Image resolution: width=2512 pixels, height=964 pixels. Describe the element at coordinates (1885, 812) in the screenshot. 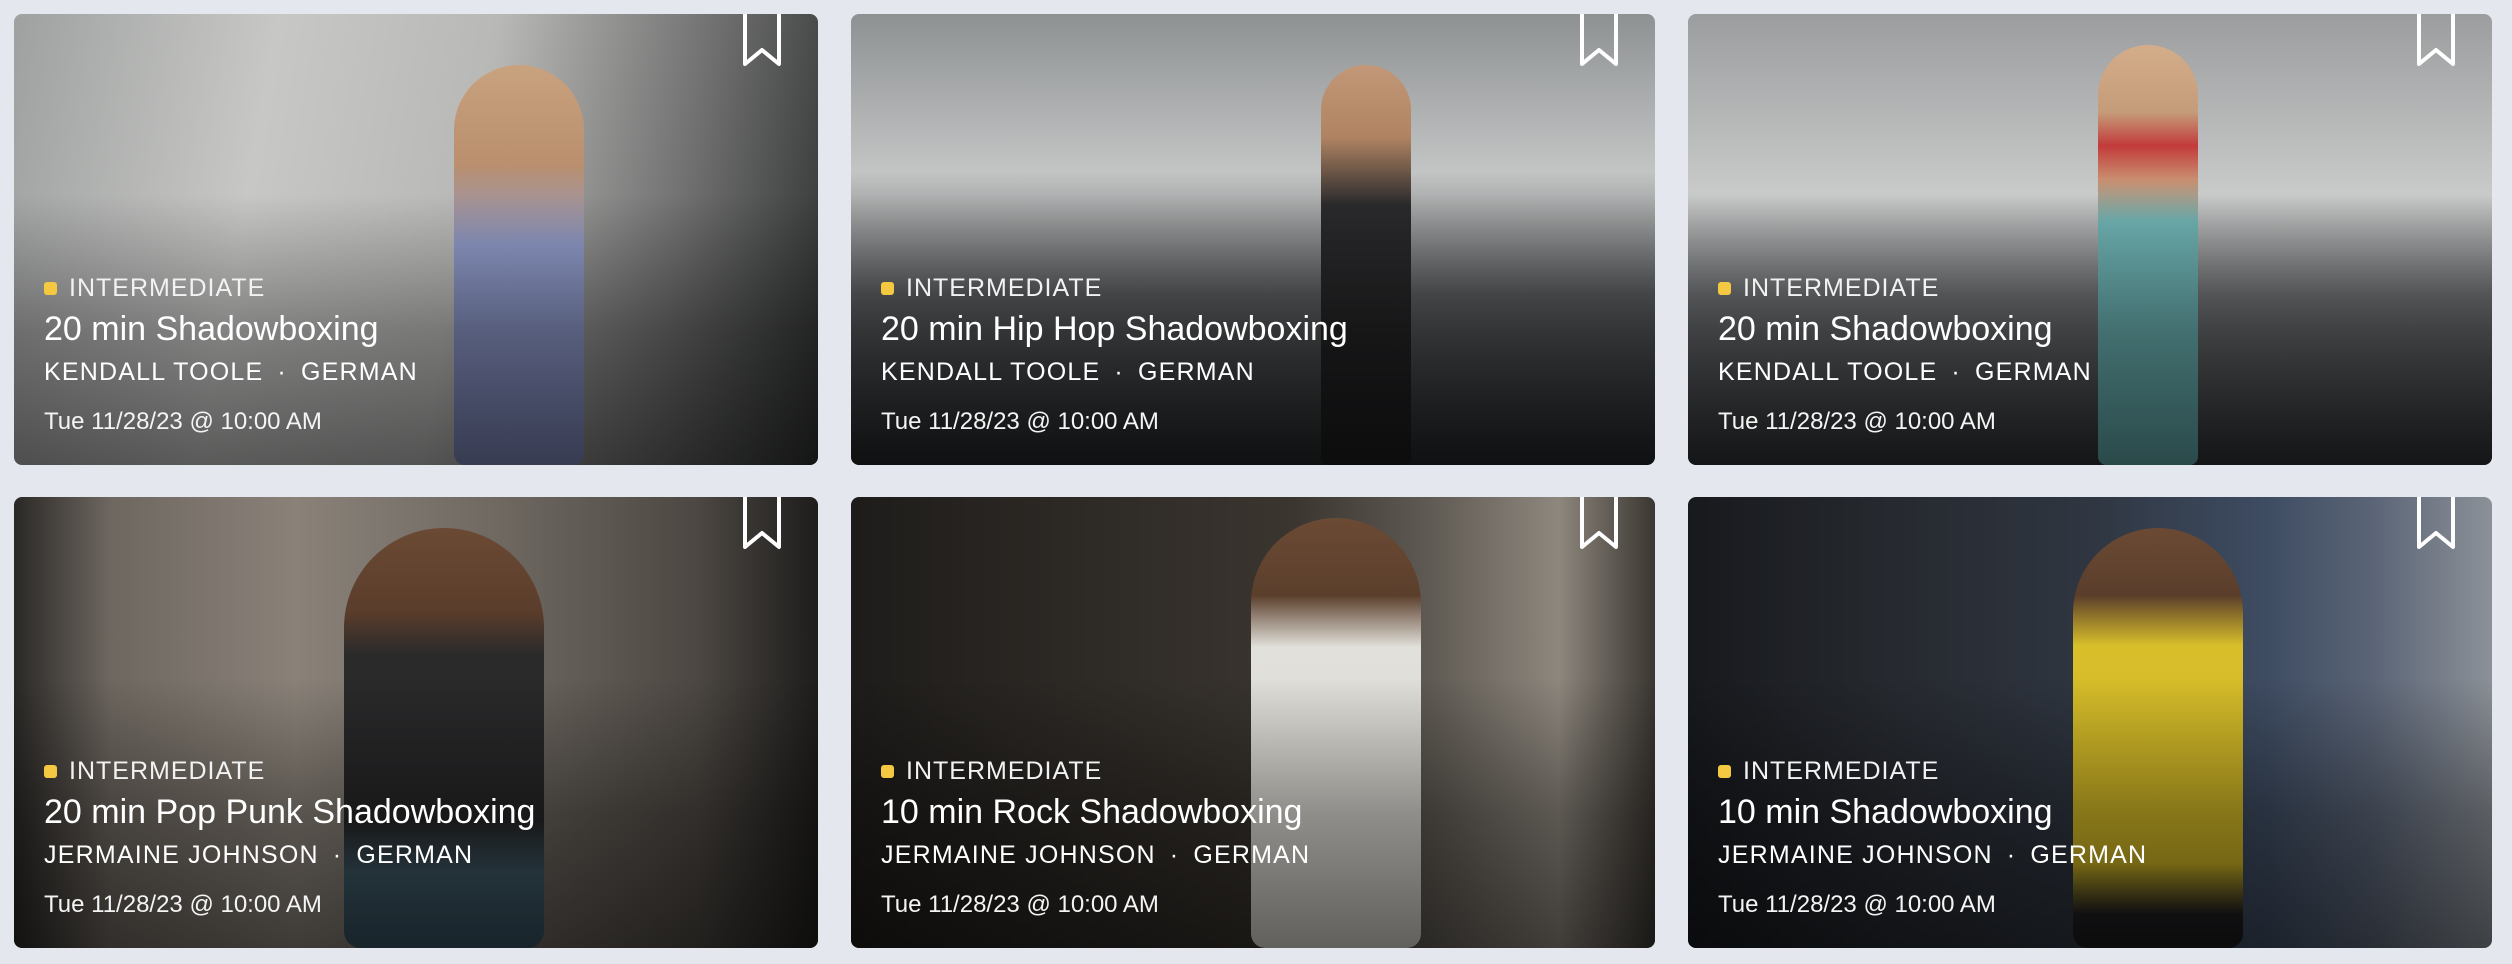

I see `class-title: 10 min Shadowboxing` at that location.